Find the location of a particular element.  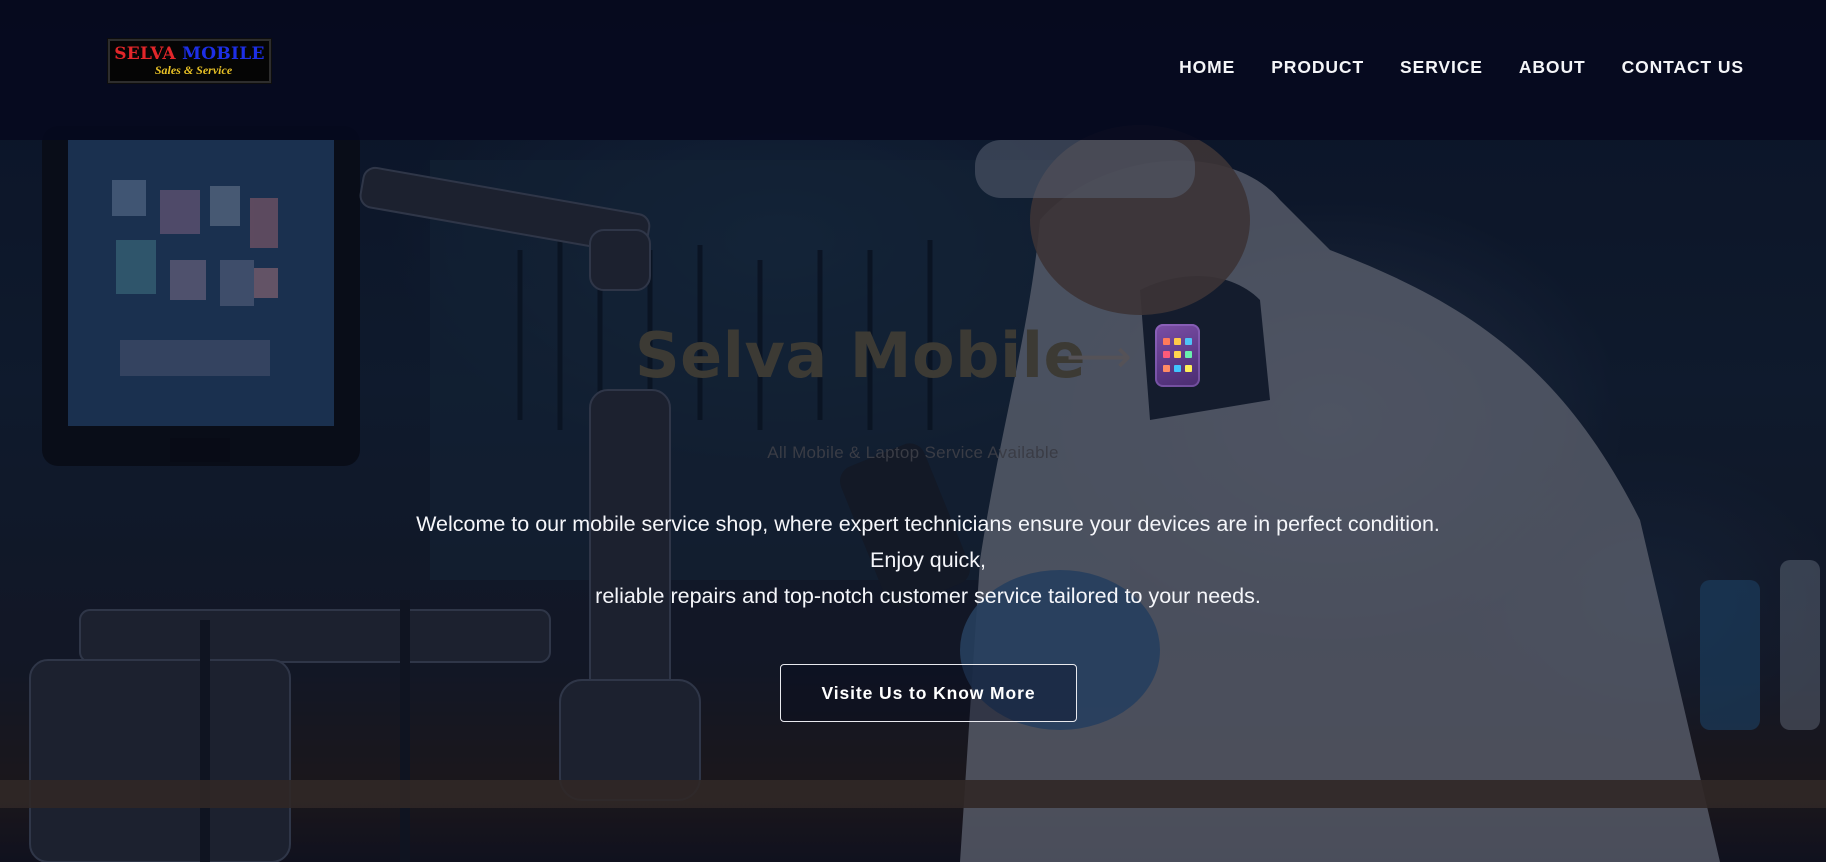

logo-tagline: Sales & Service is located at coordinates (193, 70).